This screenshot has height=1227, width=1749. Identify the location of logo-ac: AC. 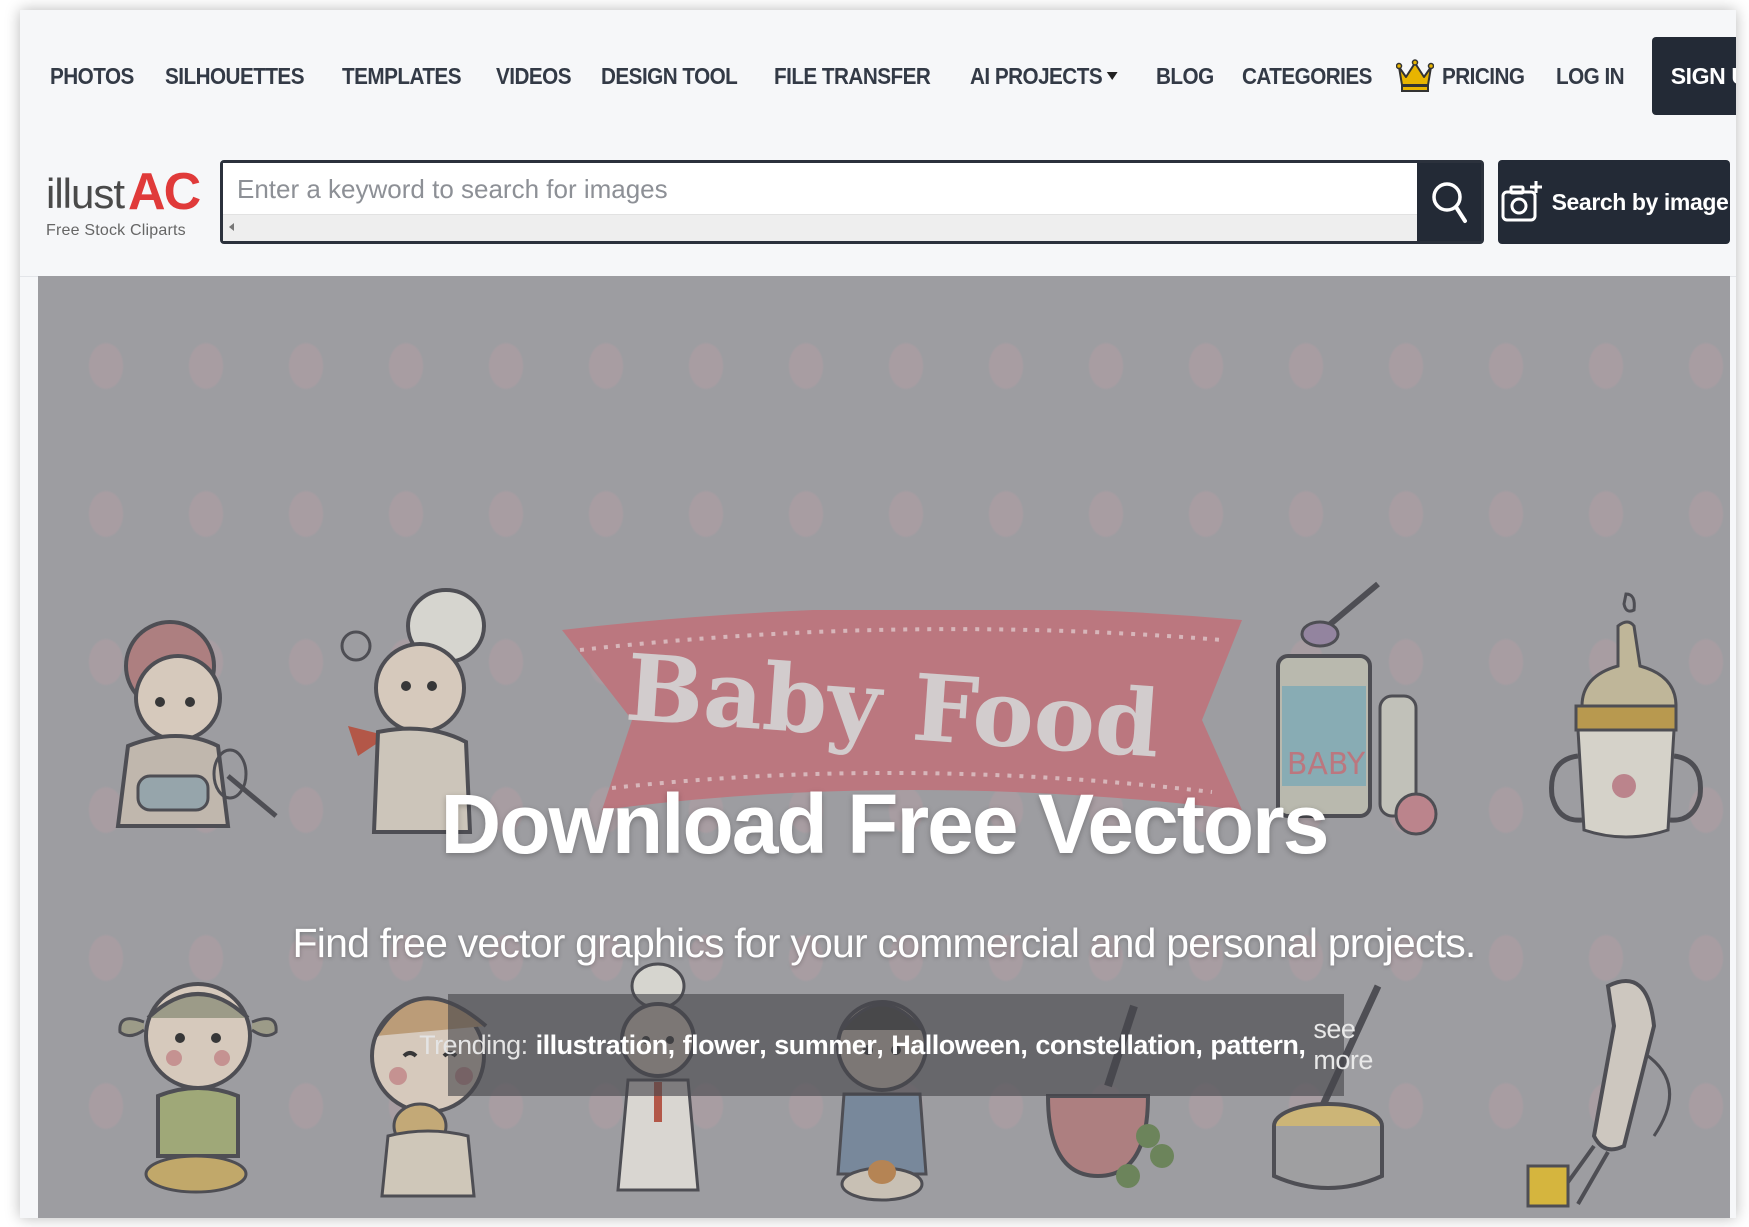
(164, 192).